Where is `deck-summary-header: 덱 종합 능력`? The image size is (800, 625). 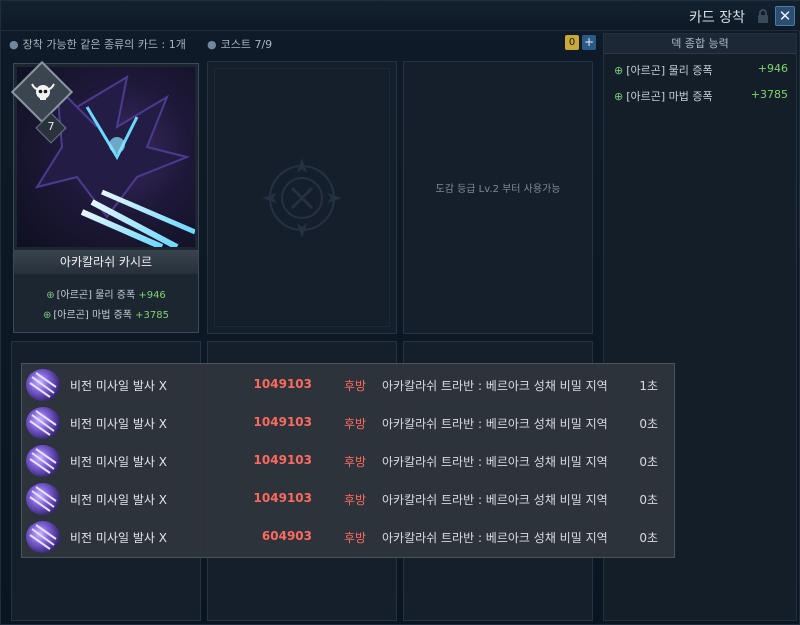
deck-summary-header: 덱 종합 능력 is located at coordinates (700, 44).